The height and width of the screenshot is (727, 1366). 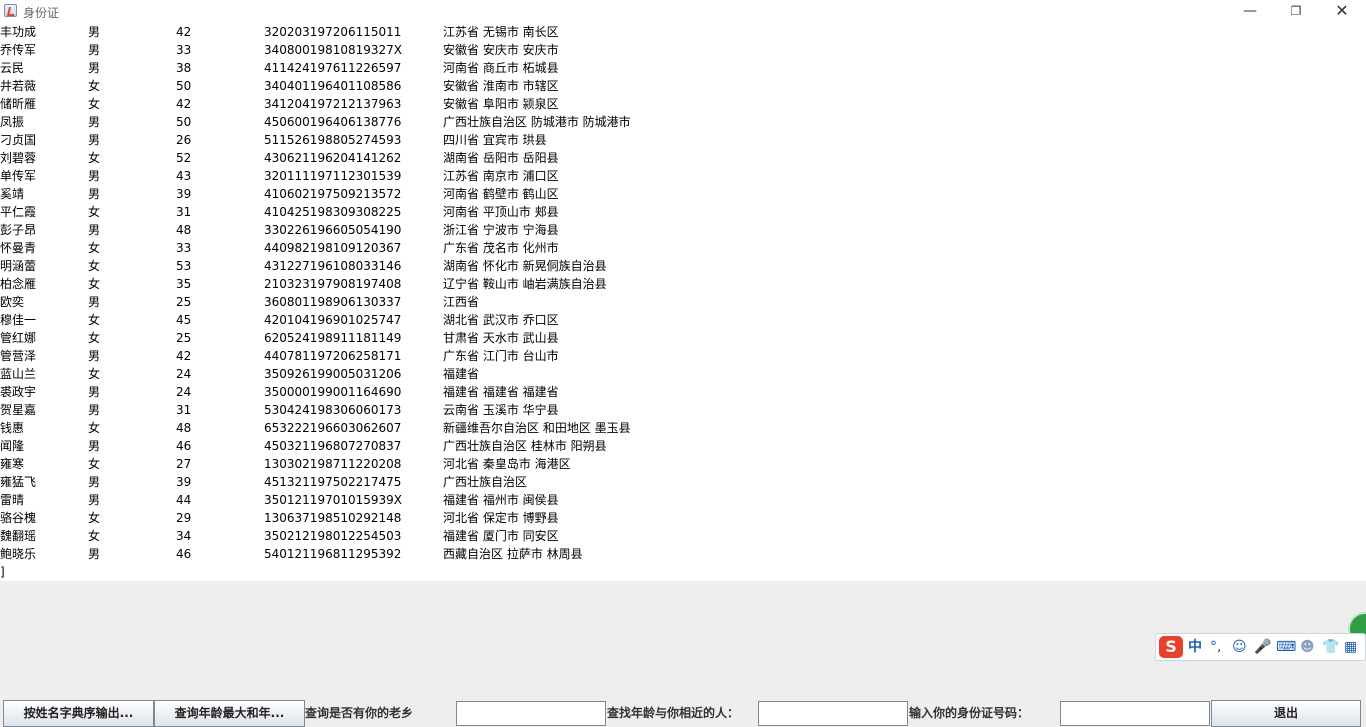 I want to click on record-age: 43, so click(x=184, y=176).